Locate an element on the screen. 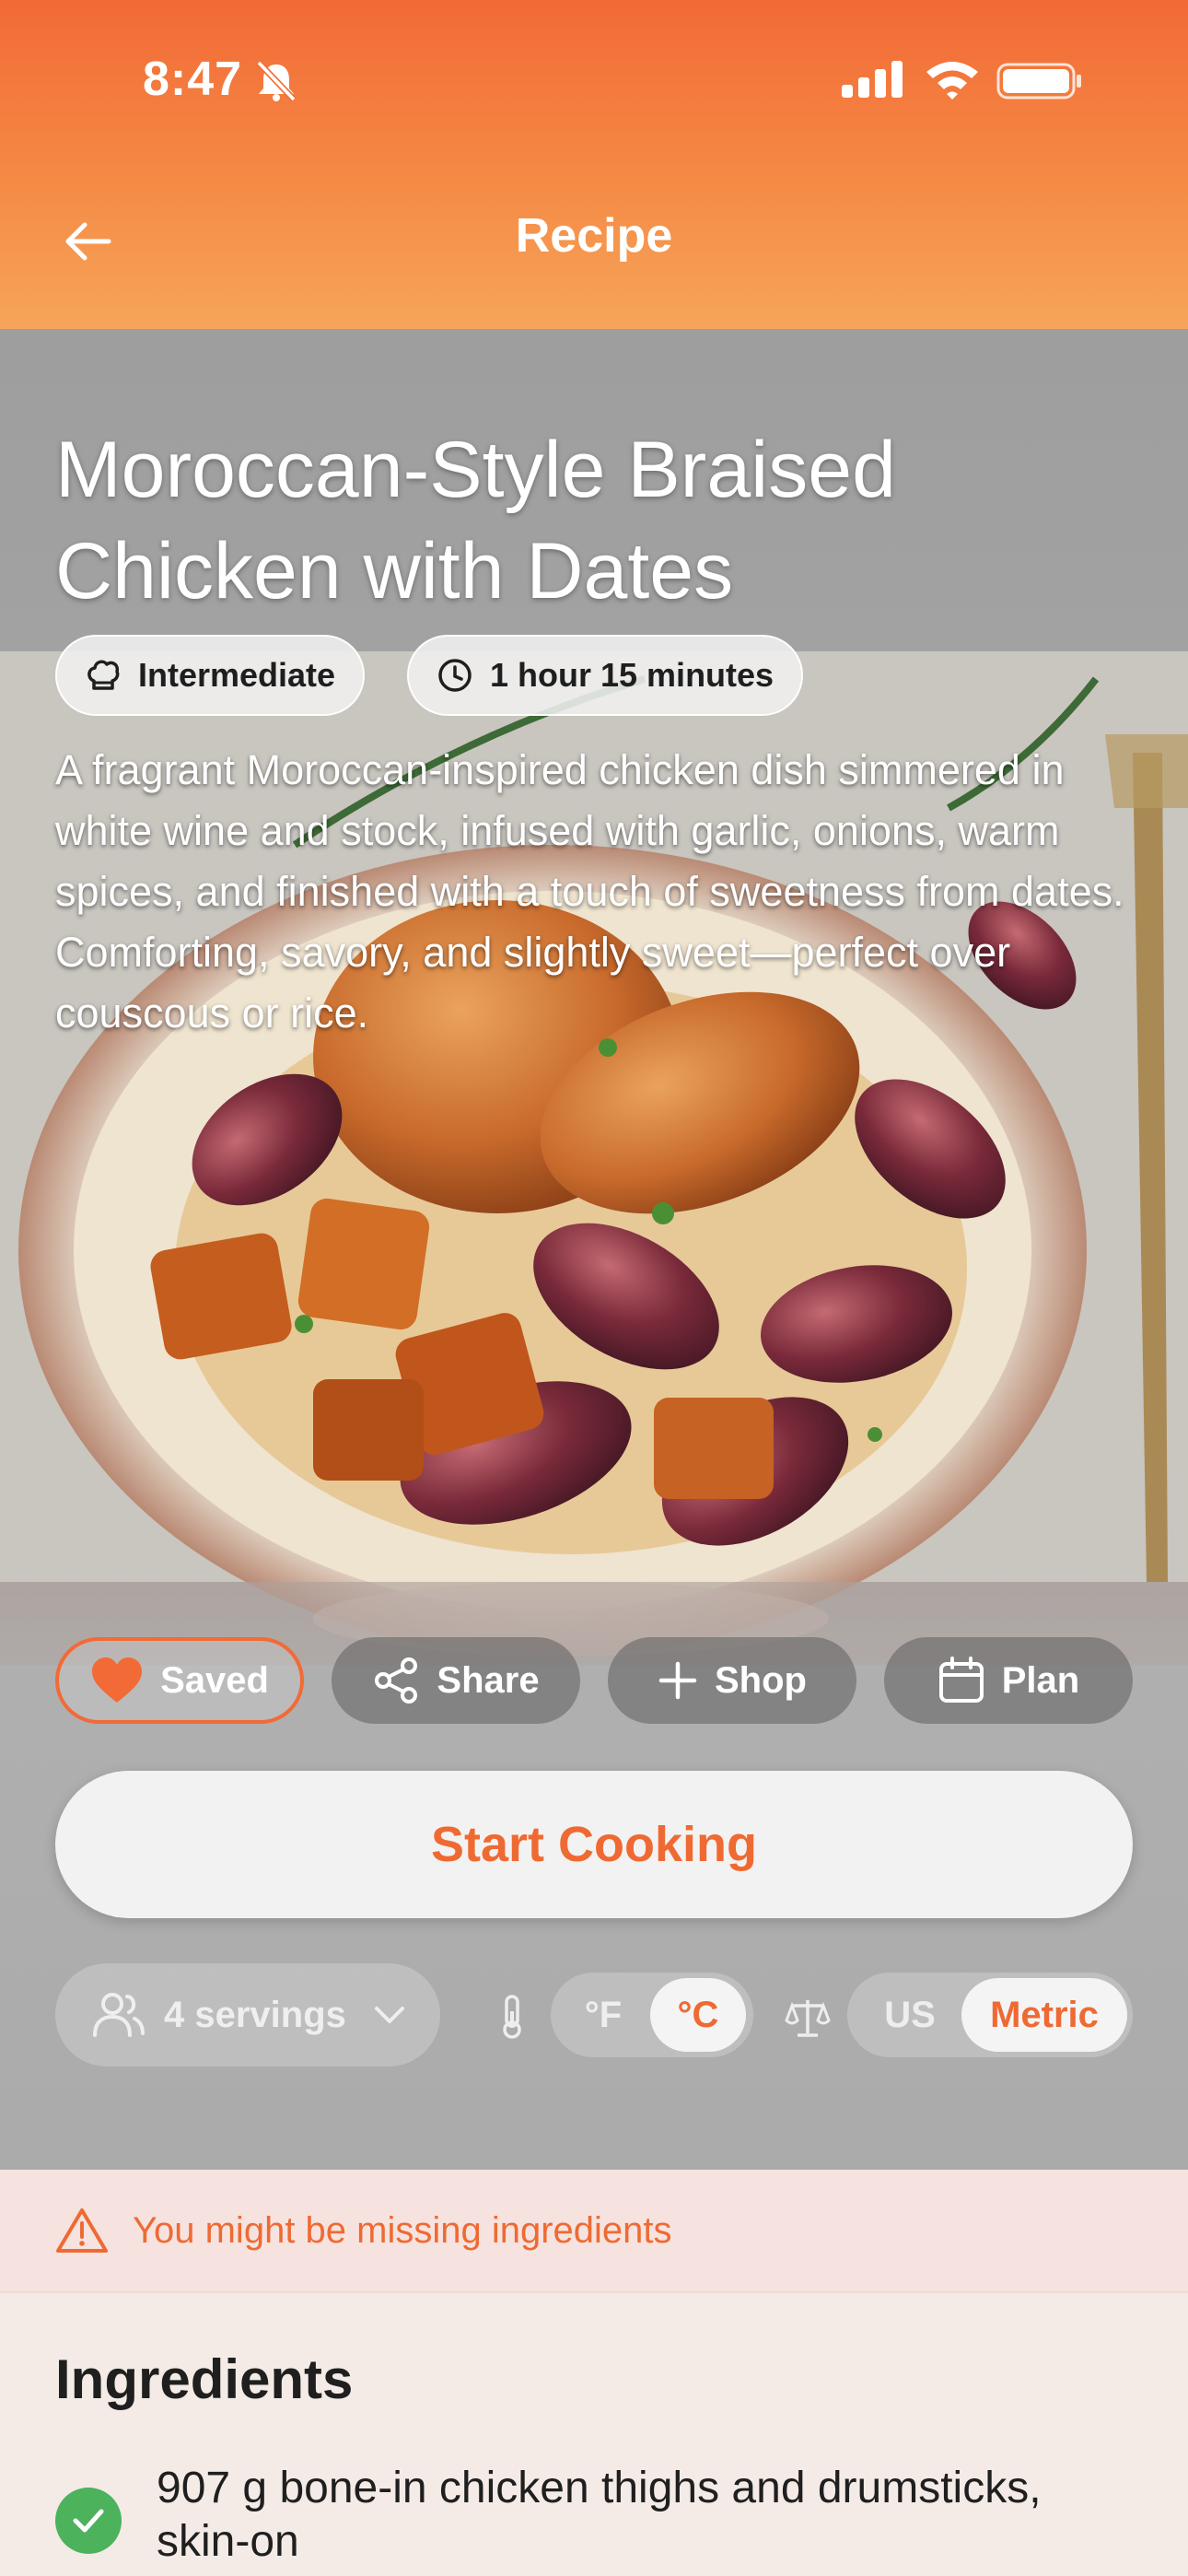  duration-chip: 1 hour 15 minutes is located at coordinates (605, 675).